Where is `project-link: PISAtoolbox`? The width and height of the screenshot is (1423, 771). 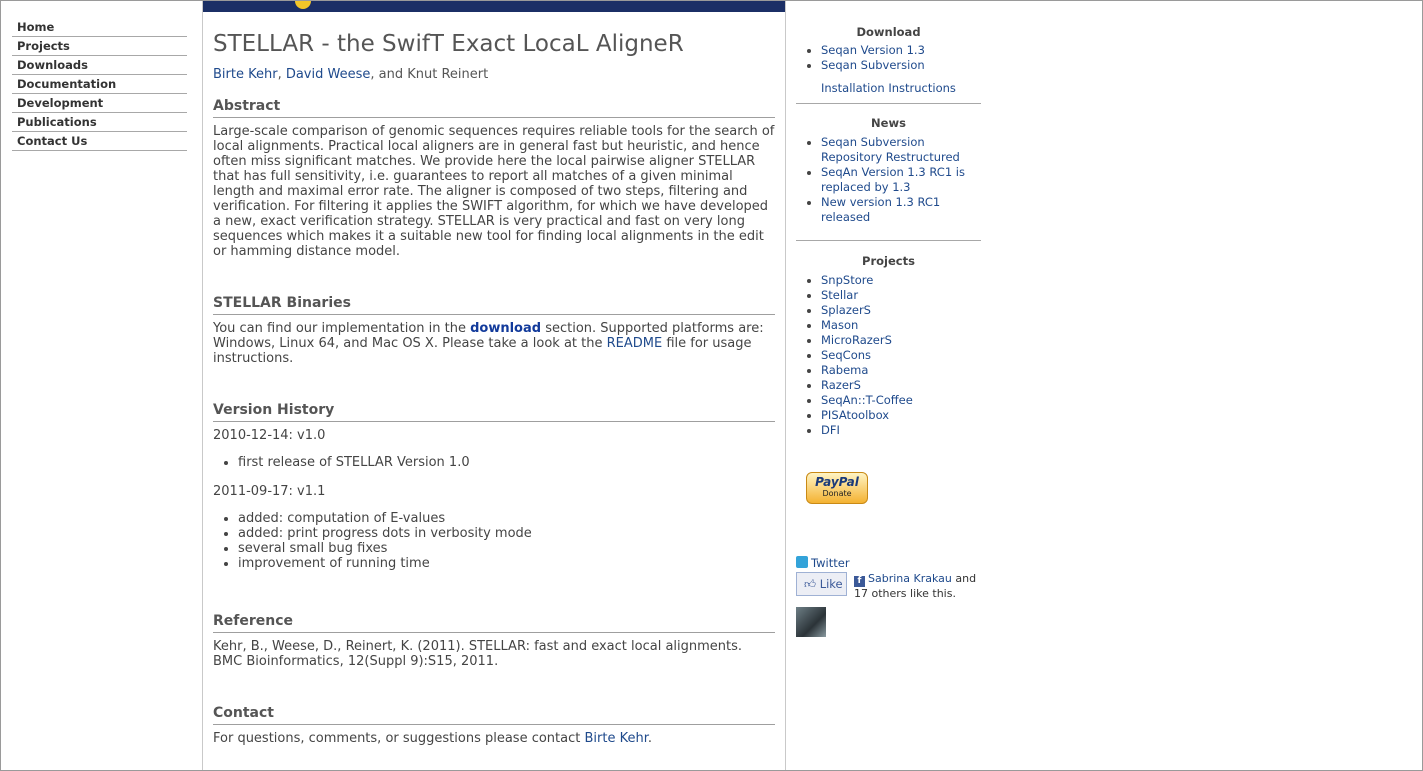 project-link: PISAtoolbox is located at coordinates (855, 415).